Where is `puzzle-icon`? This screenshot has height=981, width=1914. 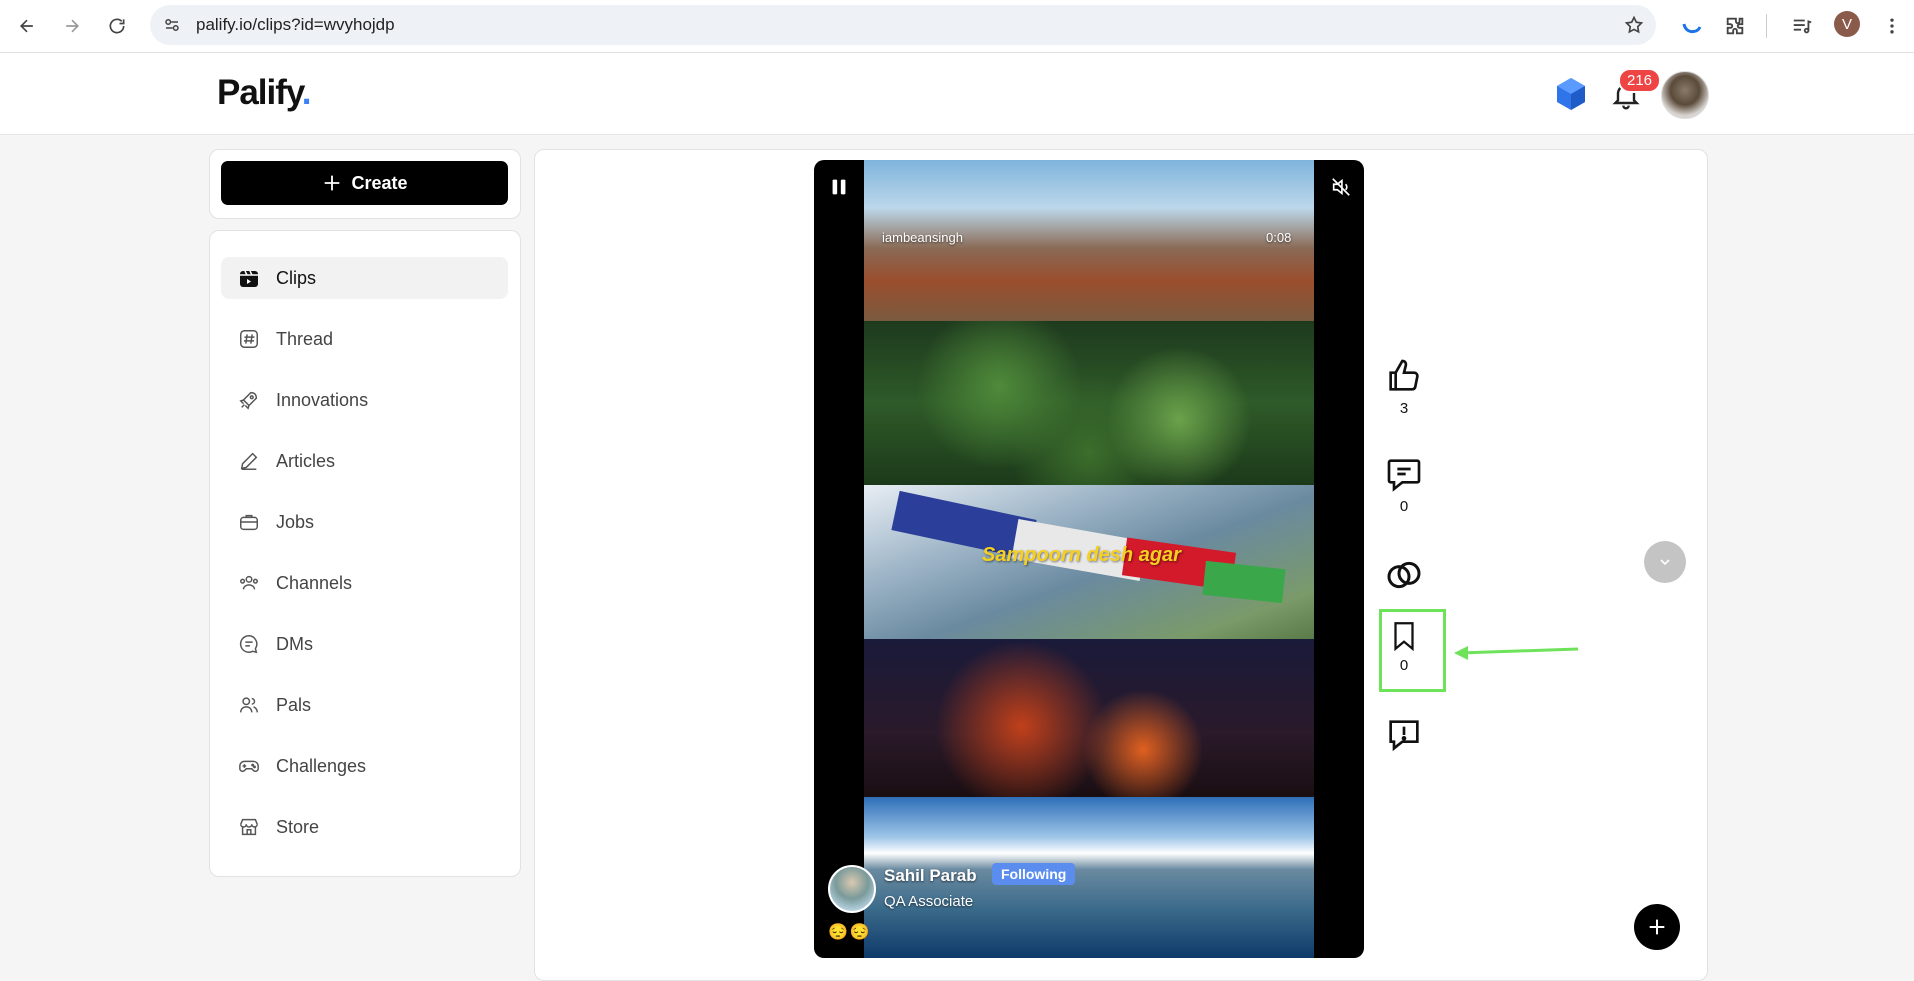
puzzle-icon is located at coordinates (1735, 26).